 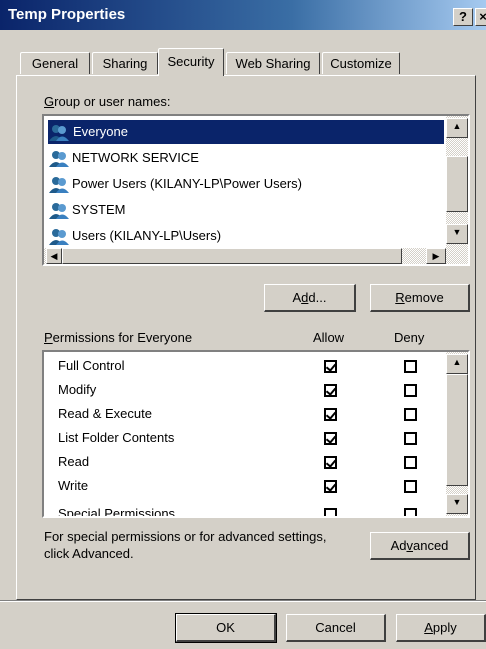 I want to click on ok-button: OK, so click(x=226, y=628).